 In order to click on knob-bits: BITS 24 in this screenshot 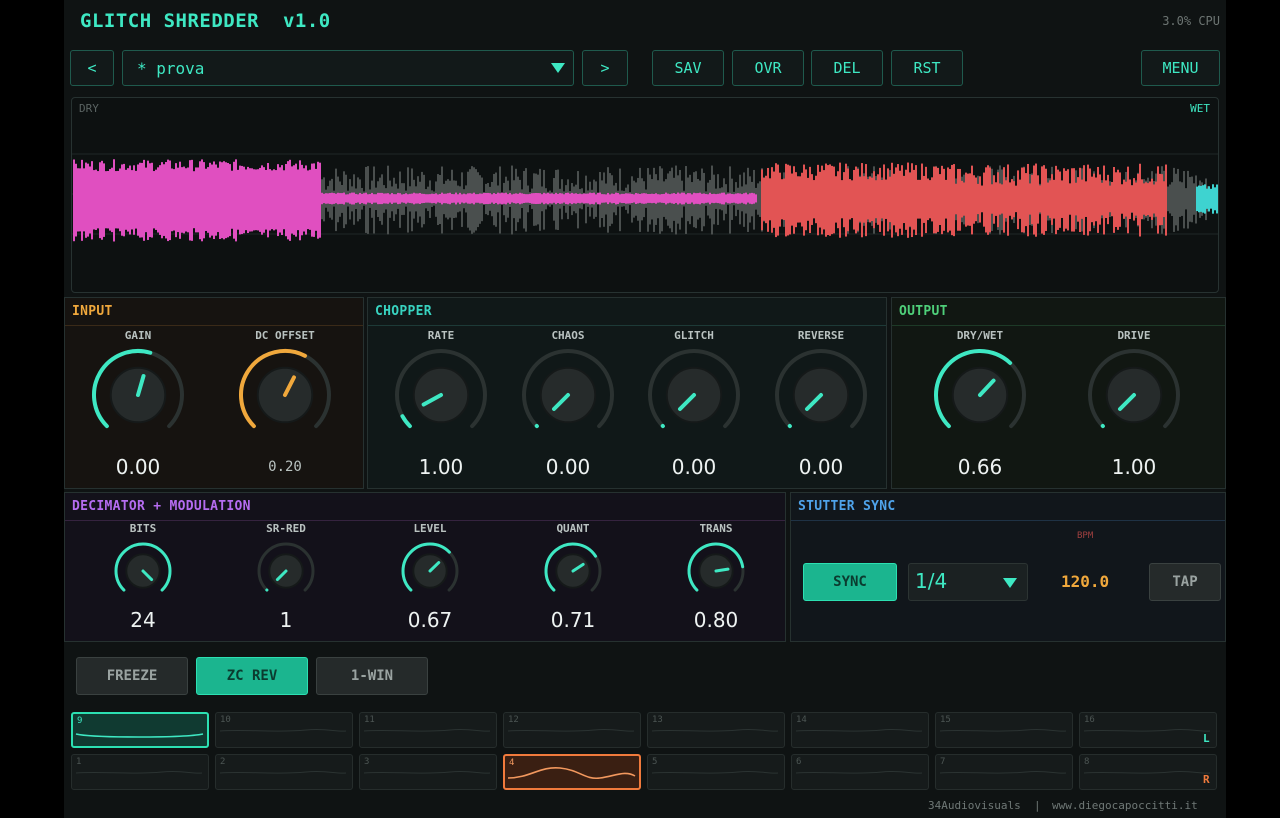, I will do `click(143, 579)`.